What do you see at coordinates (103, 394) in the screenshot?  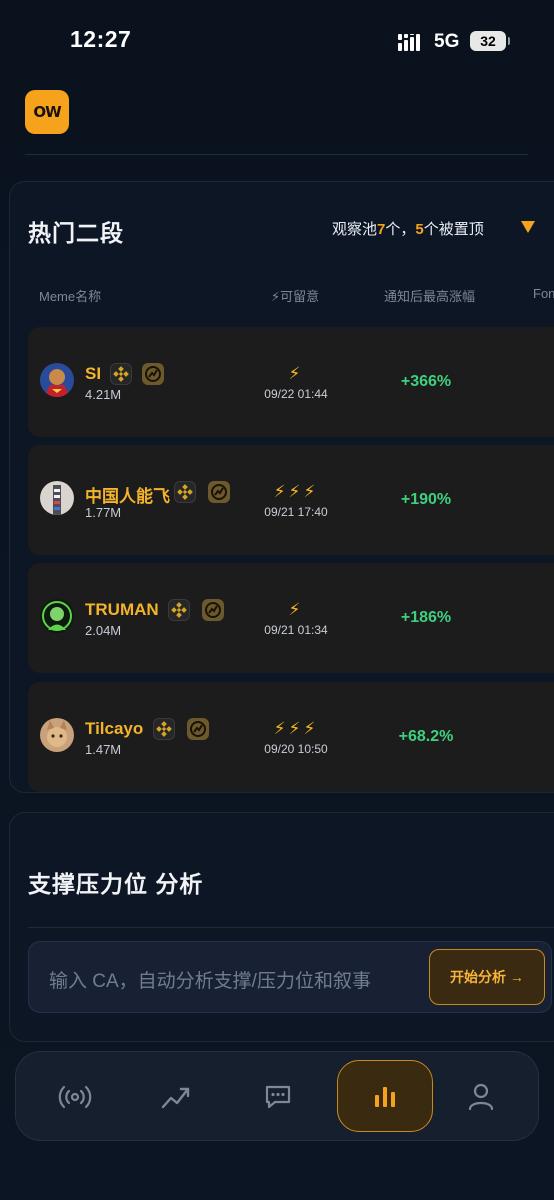 I see `token-market-cap: 4.21M` at bounding box center [103, 394].